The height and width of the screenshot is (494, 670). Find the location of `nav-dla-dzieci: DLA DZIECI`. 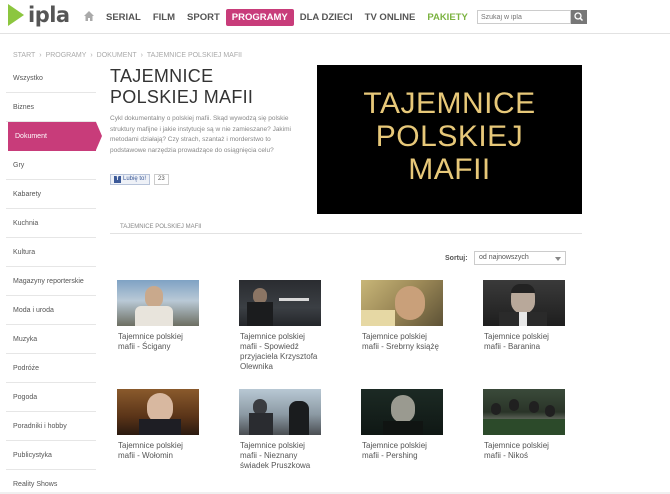

nav-dla-dzieci: DLA DZIECI is located at coordinates (326, 17).